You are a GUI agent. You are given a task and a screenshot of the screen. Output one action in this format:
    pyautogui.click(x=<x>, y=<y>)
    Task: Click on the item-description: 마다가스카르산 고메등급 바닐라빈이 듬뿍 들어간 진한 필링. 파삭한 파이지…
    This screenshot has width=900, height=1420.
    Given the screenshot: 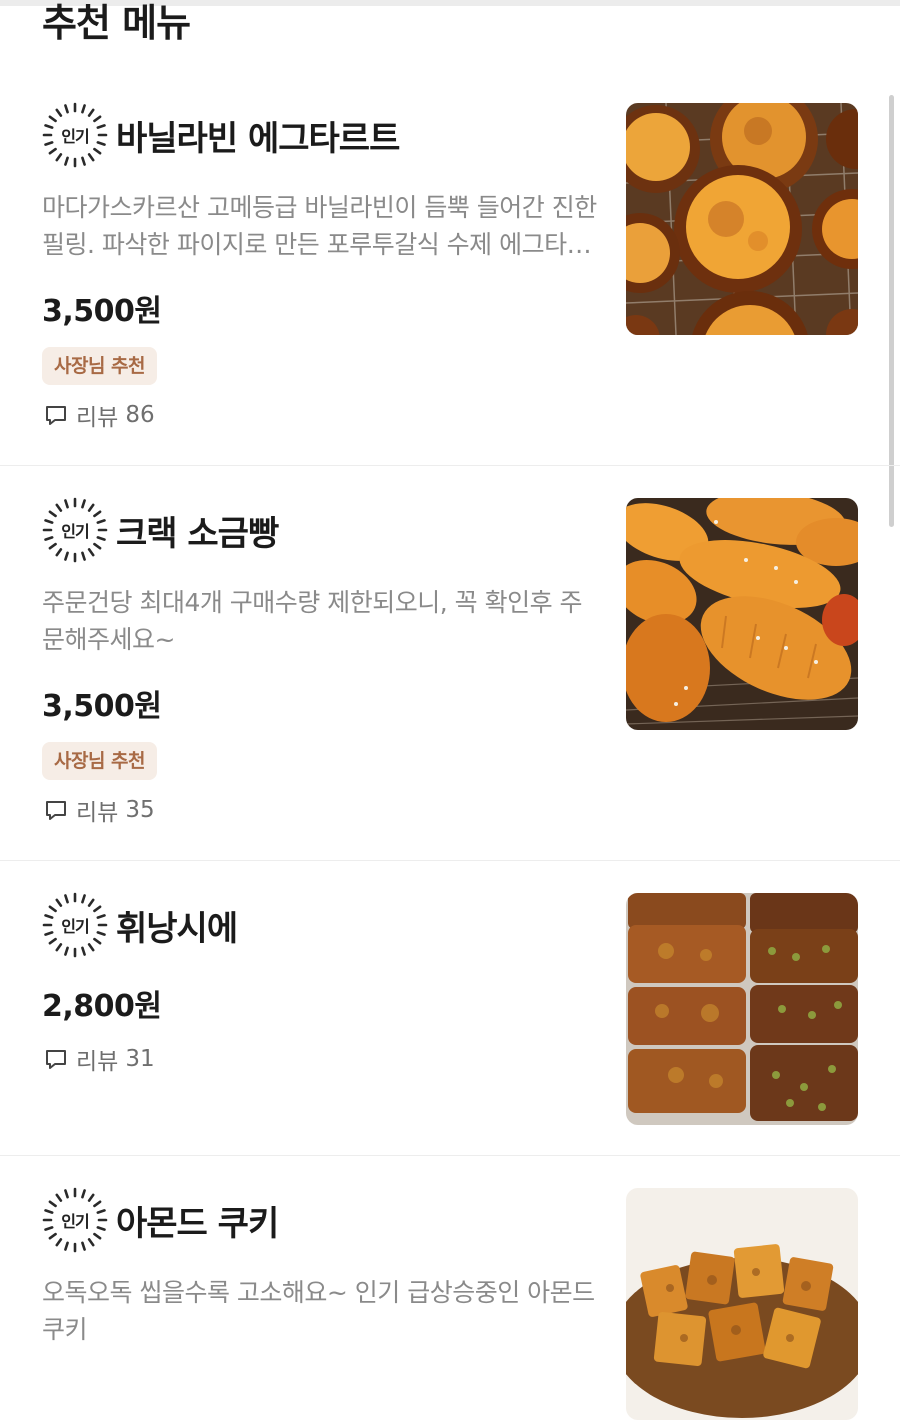 What is the action you would take?
    pyautogui.click(x=319, y=226)
    